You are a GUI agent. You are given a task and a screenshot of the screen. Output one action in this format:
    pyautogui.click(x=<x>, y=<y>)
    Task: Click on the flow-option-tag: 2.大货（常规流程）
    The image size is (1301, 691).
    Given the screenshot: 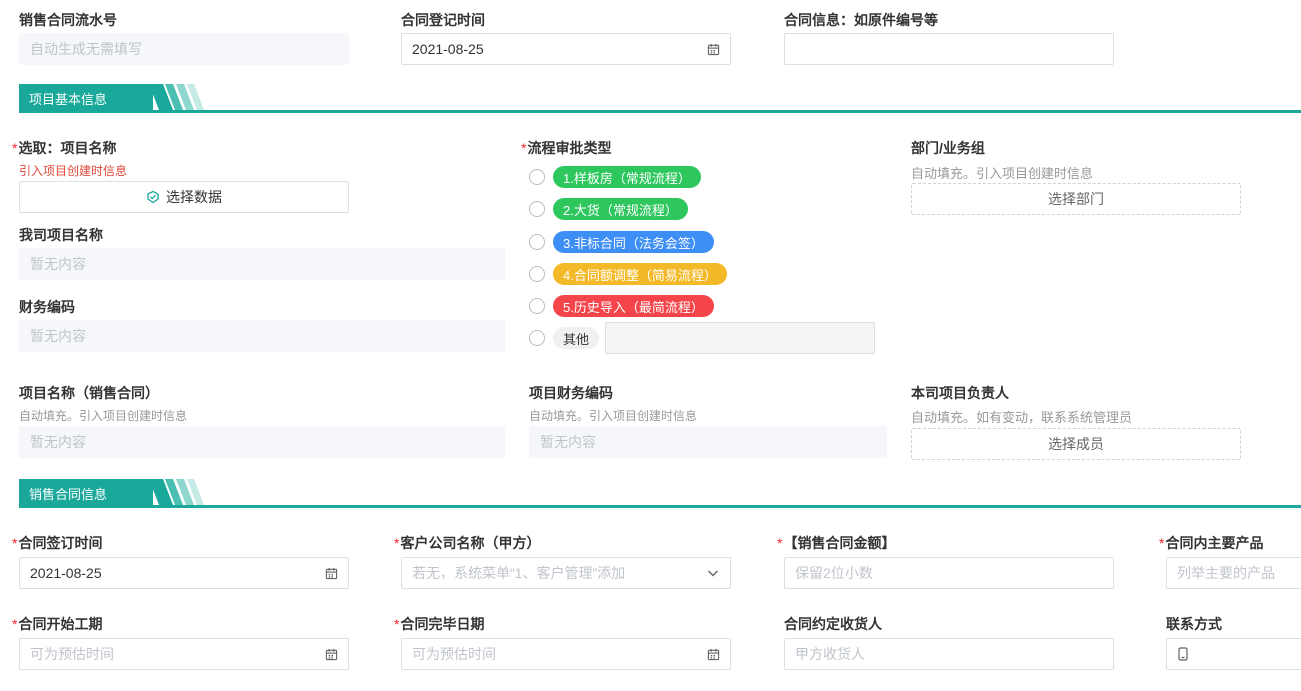 What is the action you would take?
    pyautogui.click(x=620, y=209)
    